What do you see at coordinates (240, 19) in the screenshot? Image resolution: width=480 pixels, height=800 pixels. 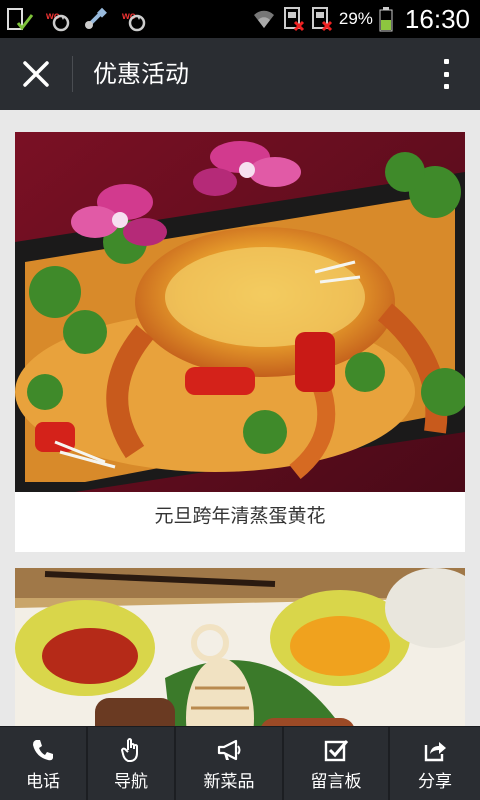 I see `status-bar: wo wo 29% 16:30` at bounding box center [240, 19].